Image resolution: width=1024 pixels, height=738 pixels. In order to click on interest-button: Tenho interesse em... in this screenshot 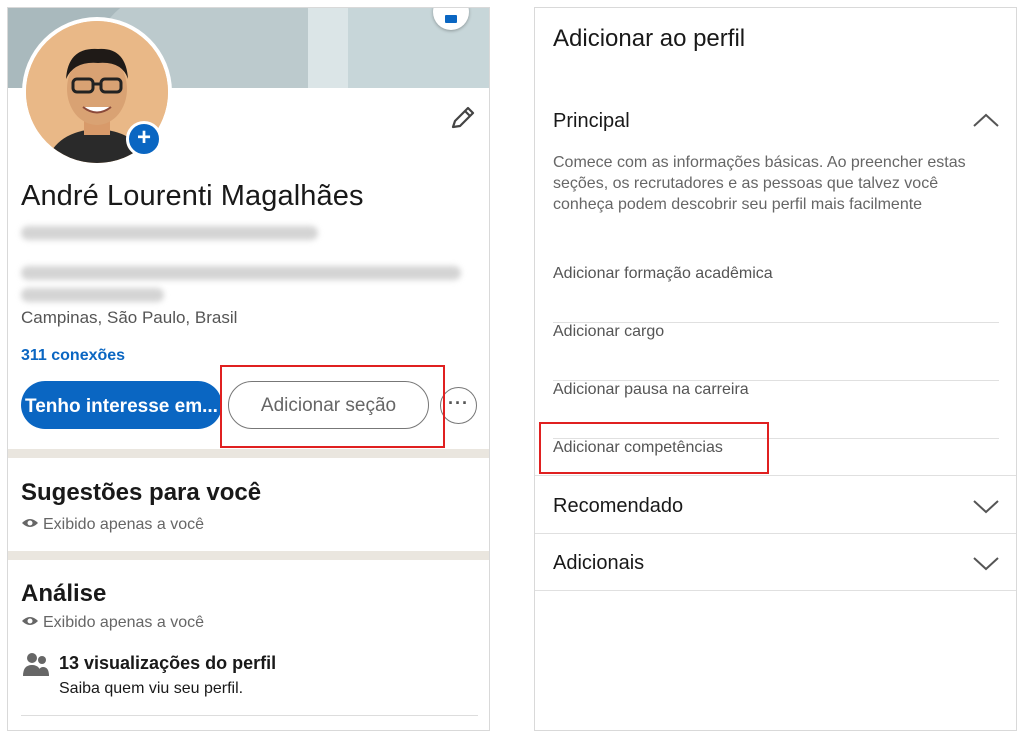, I will do `click(121, 405)`.